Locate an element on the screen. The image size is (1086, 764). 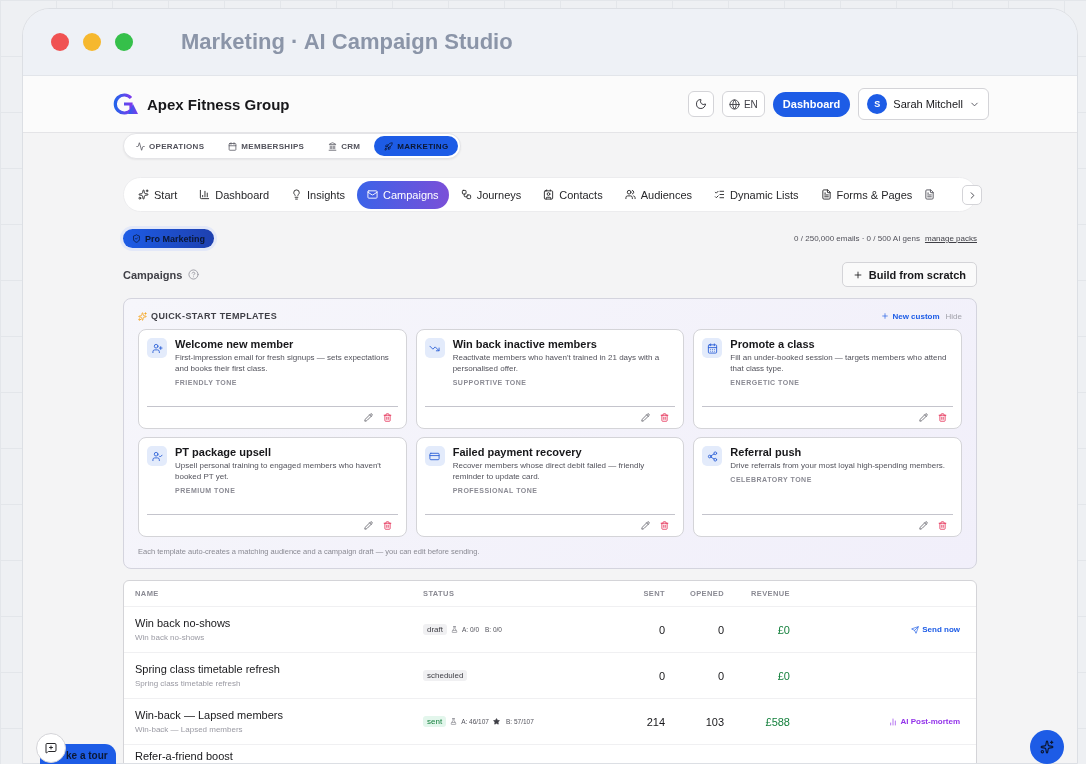
campaign-subtitle: Win back no-shows is located at coordinates (170, 637).